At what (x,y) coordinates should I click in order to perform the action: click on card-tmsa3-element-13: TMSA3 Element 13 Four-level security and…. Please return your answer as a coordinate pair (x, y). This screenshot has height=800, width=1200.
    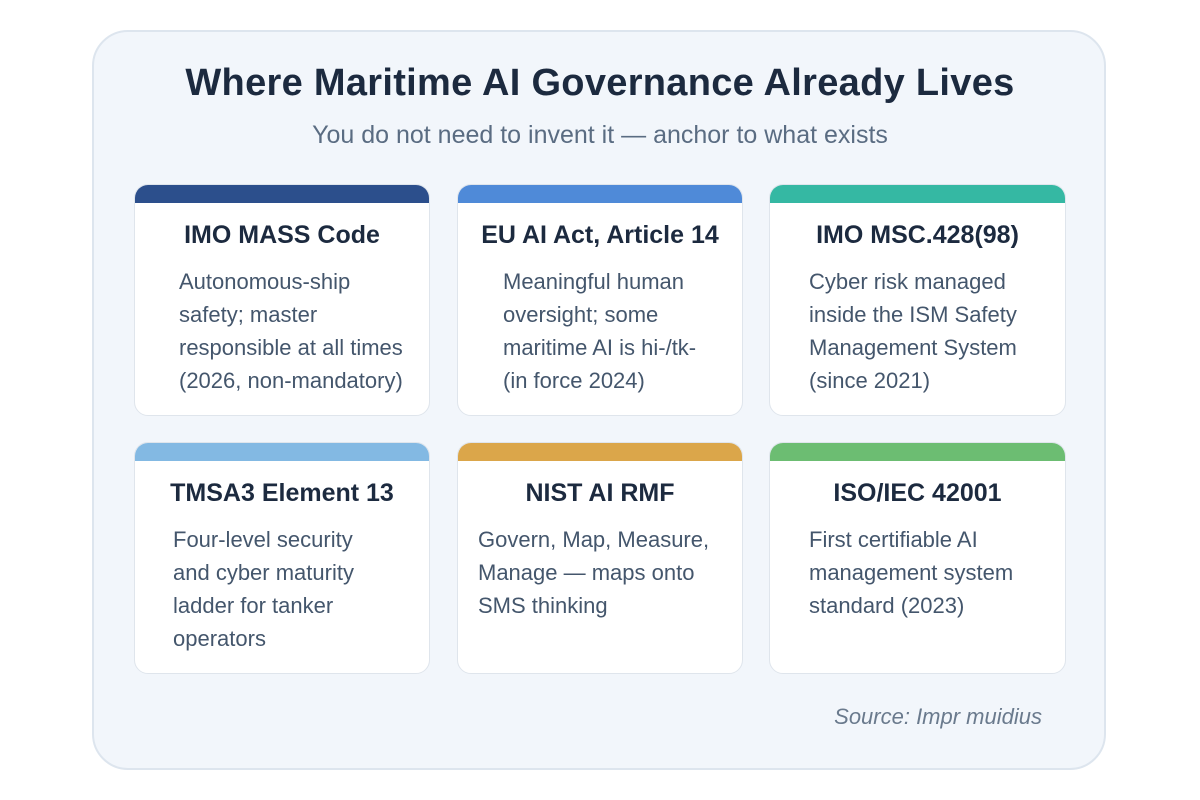
    Looking at the image, I should click on (282, 558).